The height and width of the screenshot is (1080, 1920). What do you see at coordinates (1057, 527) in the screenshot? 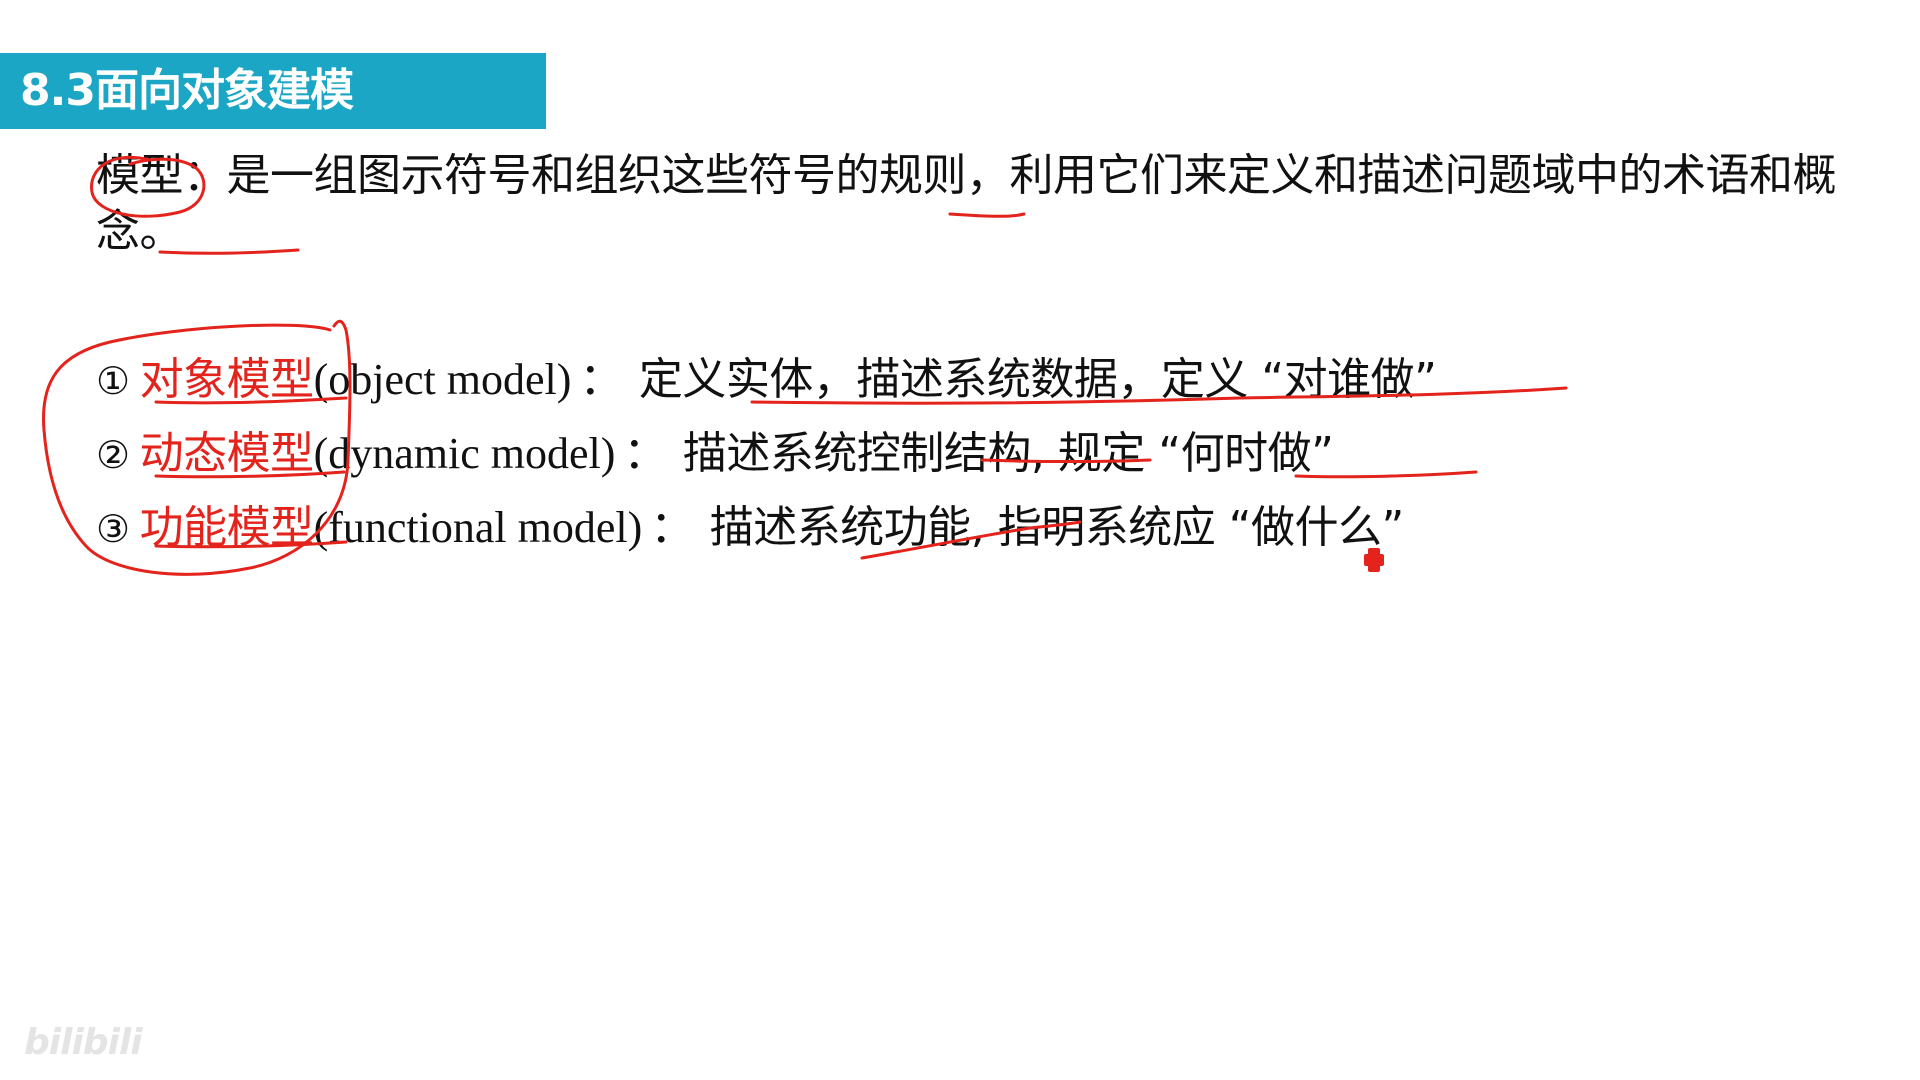
I see `item-description: 描述系统功能, 指明系统应 “做什么”` at bounding box center [1057, 527].